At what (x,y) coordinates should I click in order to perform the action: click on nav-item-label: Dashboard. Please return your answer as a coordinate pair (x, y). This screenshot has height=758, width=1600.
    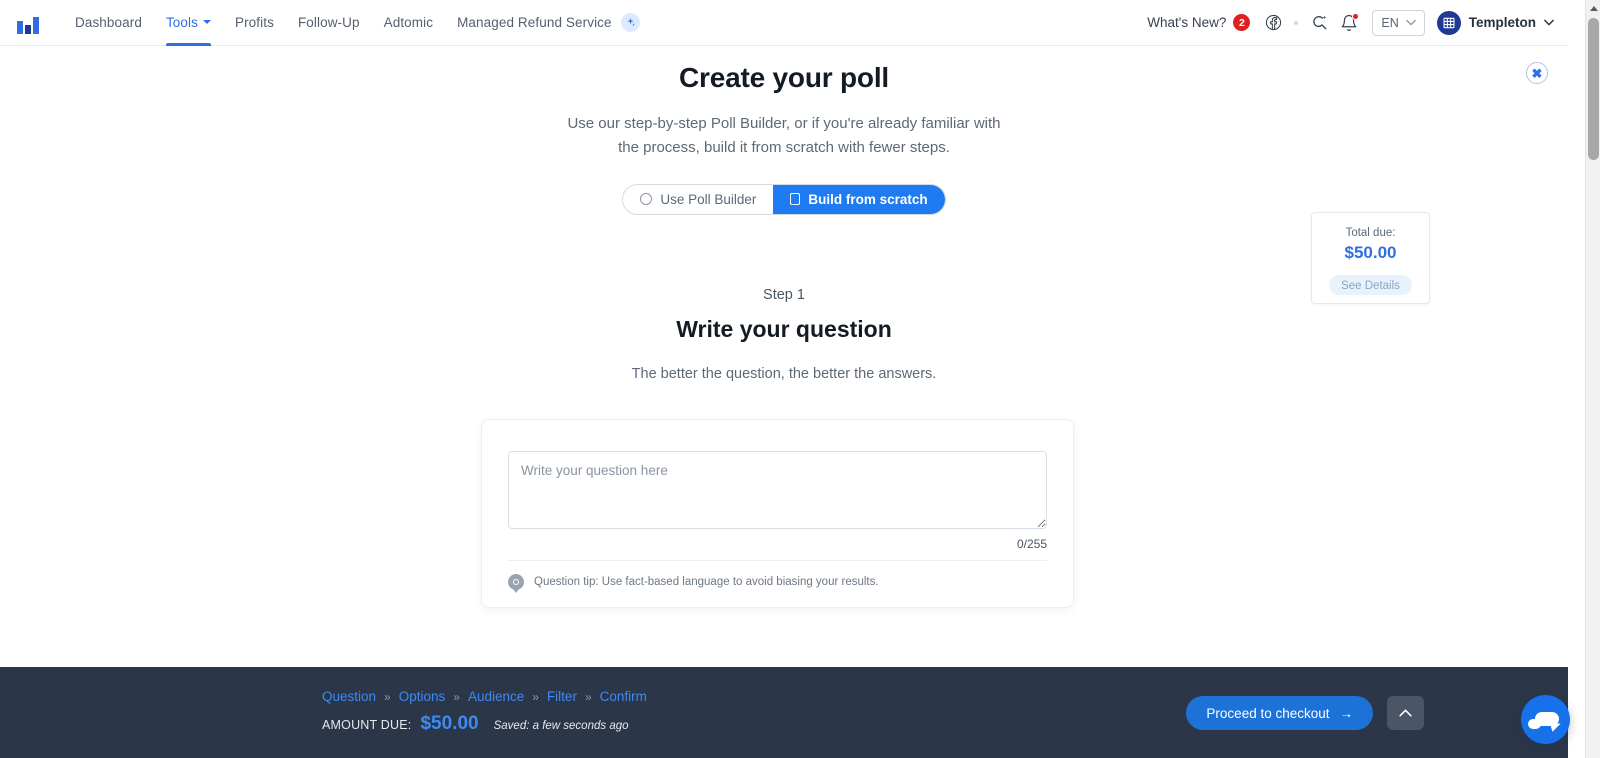
    Looking at the image, I should click on (108, 22).